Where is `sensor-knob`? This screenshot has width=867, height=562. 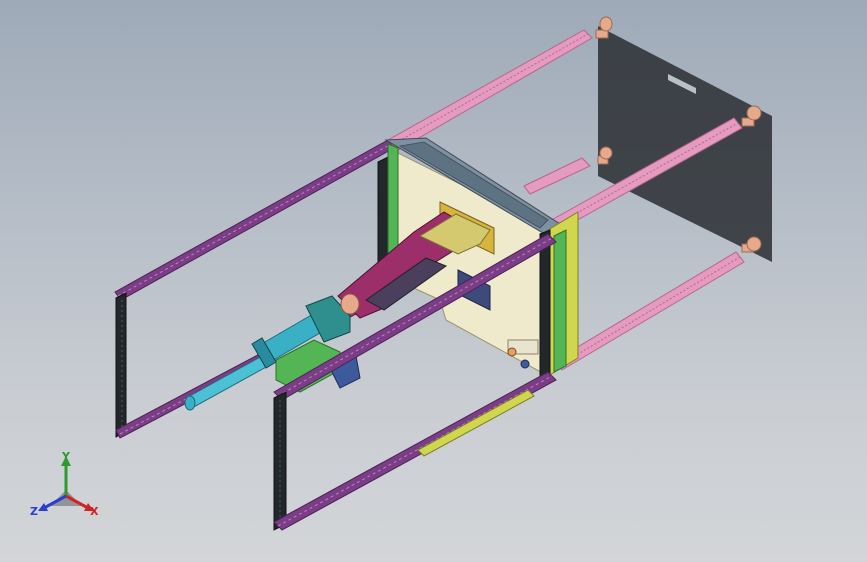 sensor-knob is located at coordinates (512, 352).